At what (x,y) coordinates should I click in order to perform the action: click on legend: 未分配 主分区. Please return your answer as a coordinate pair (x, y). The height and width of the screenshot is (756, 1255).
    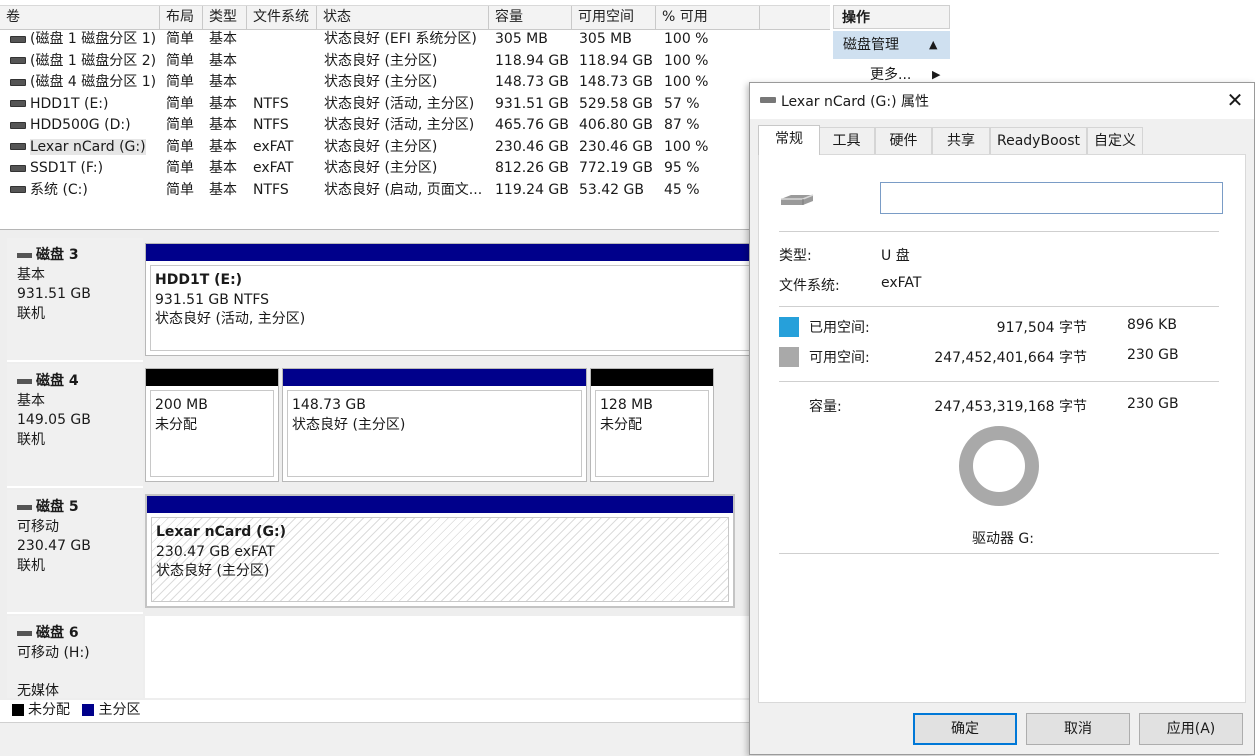
    Looking at the image, I should click on (76, 710).